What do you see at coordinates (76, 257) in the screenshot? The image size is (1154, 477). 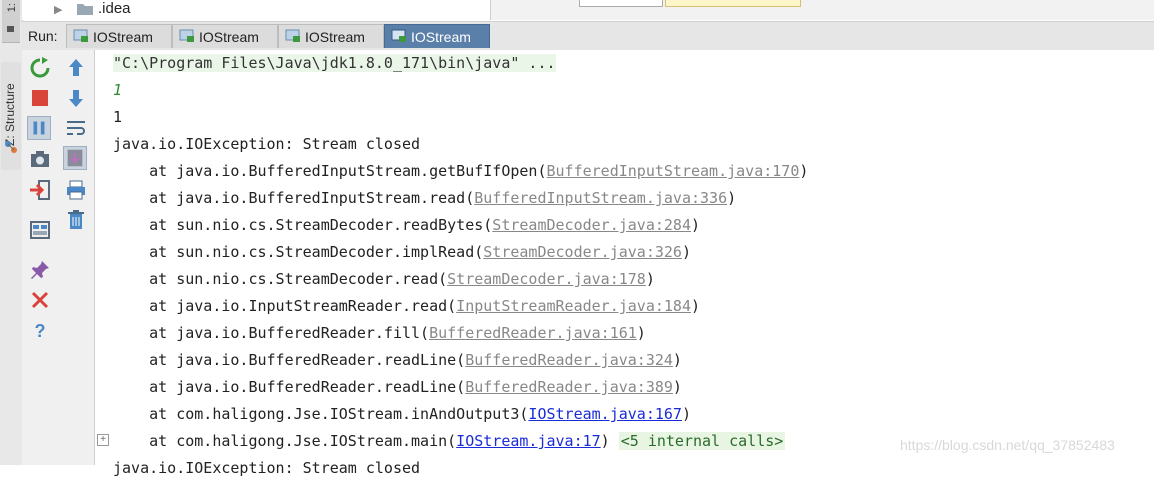 I see `run-toolbar-secondary` at bounding box center [76, 257].